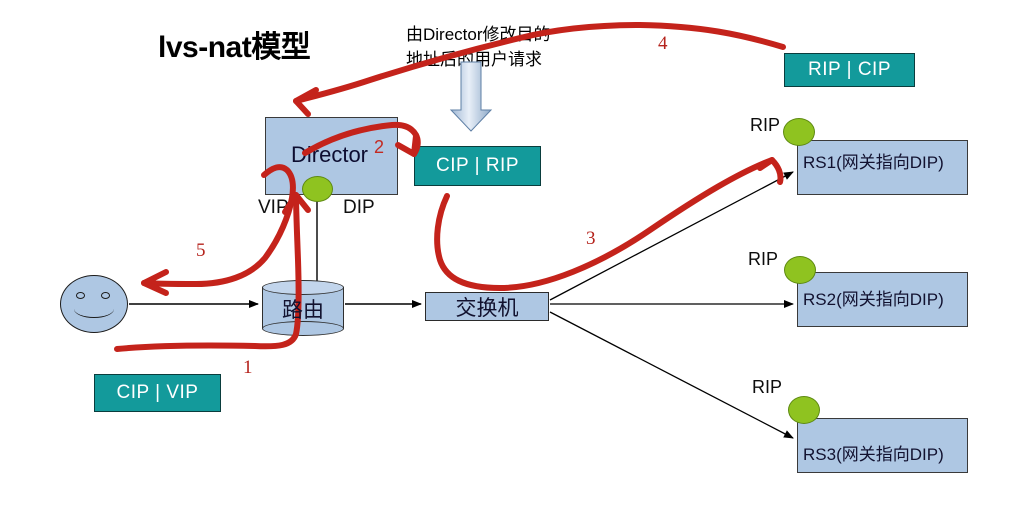 The width and height of the screenshot is (1019, 525). What do you see at coordinates (80, 295) in the screenshot?
I see `client-eye-left-icon` at bounding box center [80, 295].